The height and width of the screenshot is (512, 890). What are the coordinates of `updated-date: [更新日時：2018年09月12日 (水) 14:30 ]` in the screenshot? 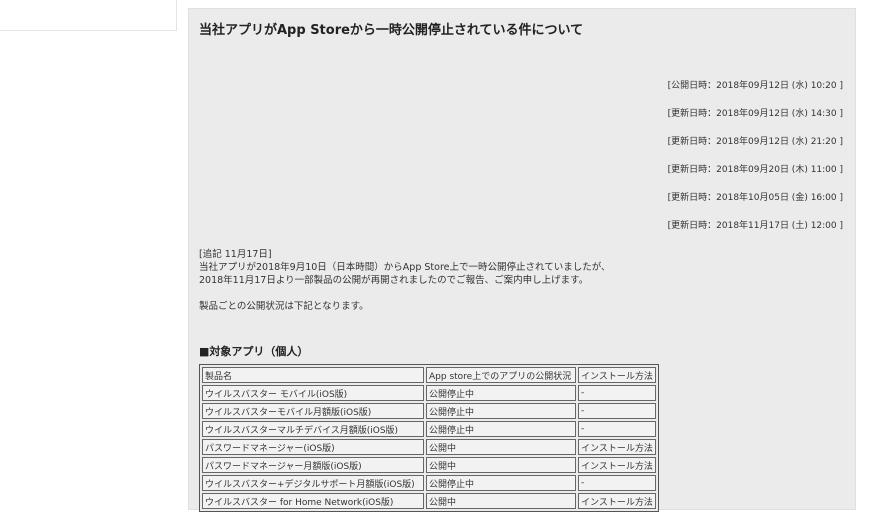 It's located at (755, 114).